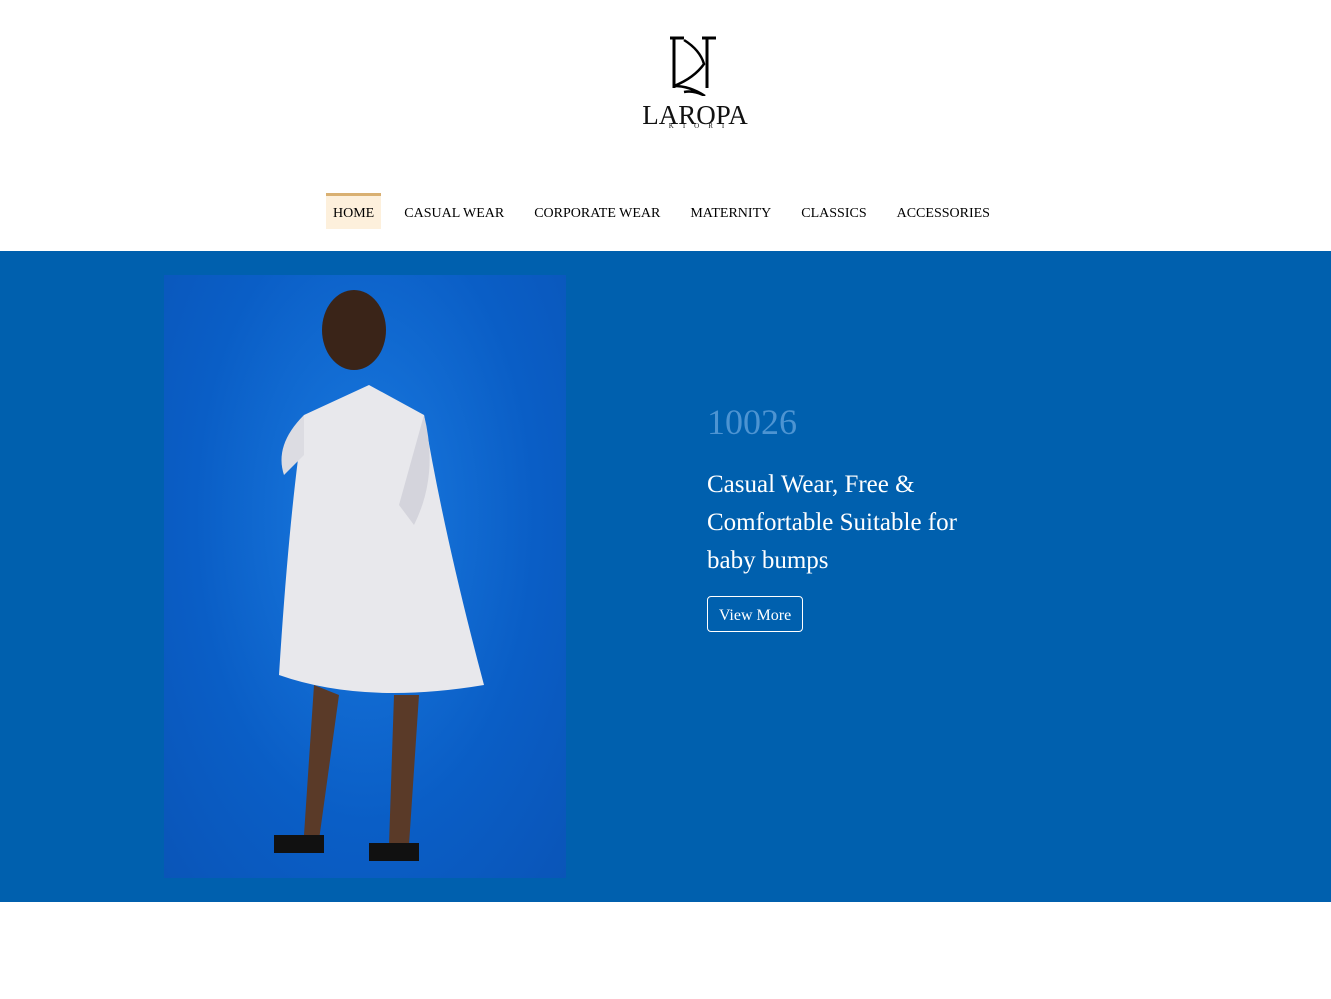 Image resolution: width=1331 pixels, height=999 pixels. Describe the element at coordinates (454, 211) in the screenshot. I see `nav-casual-wear: CASUAL WEAR` at that location.